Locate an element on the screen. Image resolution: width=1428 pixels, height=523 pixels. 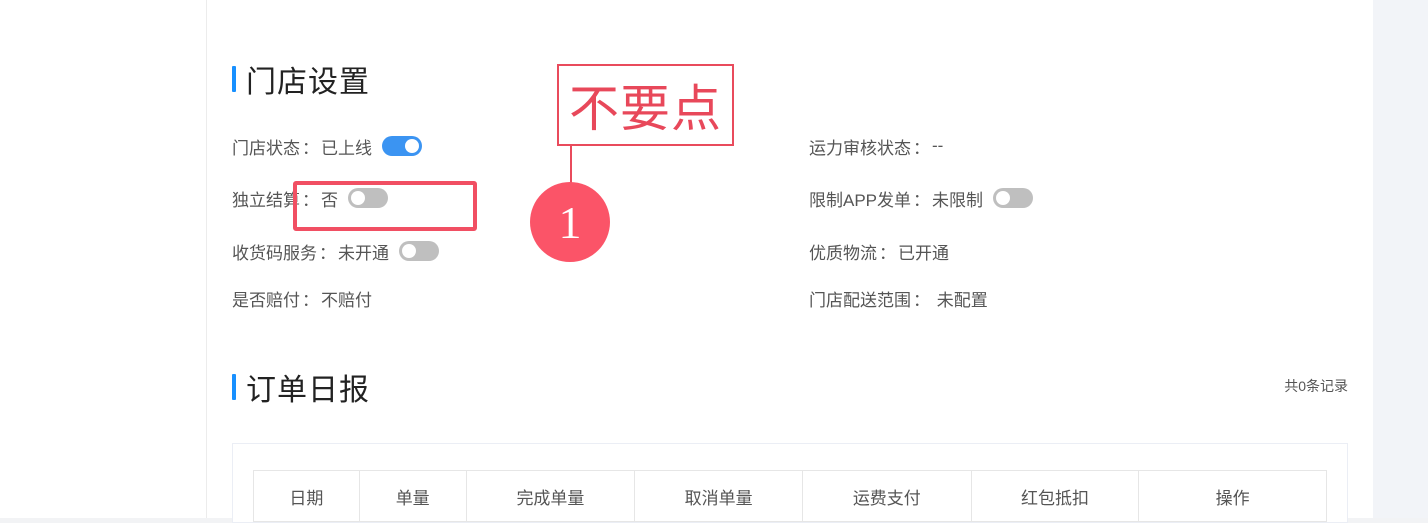
order-daily-heading: 订单日报 is located at coordinates (301, 389).